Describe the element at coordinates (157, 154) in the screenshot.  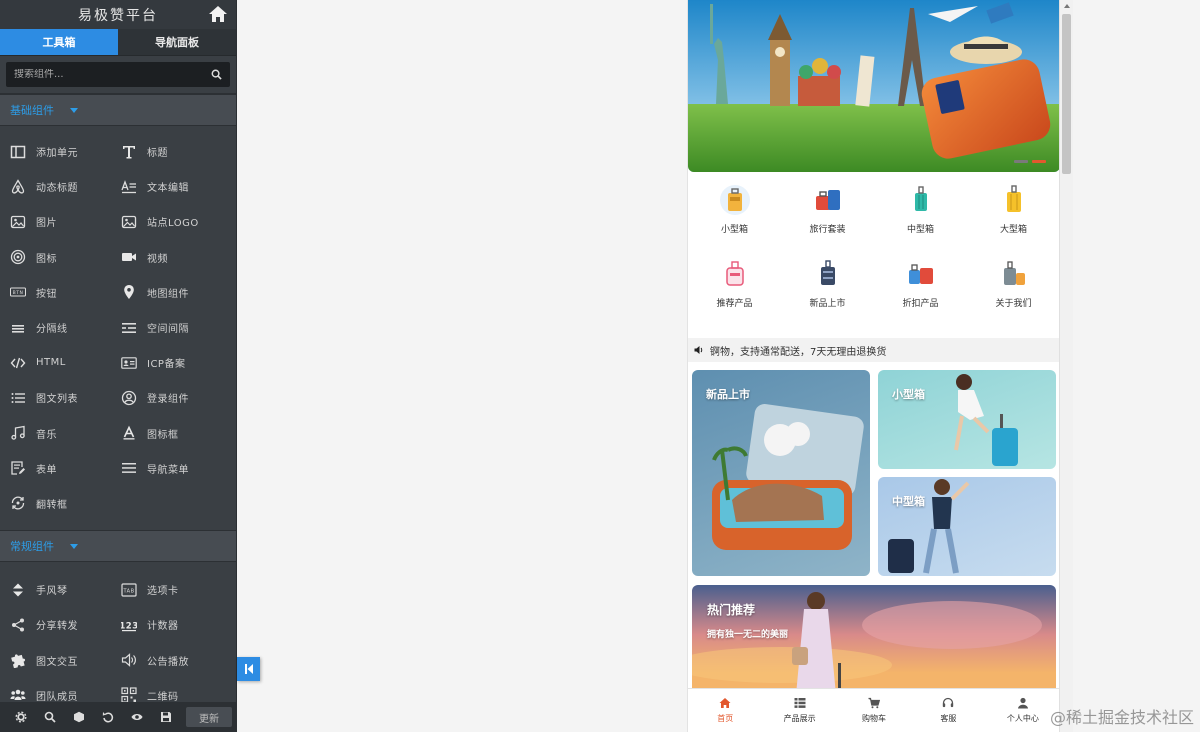
I see `component-label: 标题` at that location.